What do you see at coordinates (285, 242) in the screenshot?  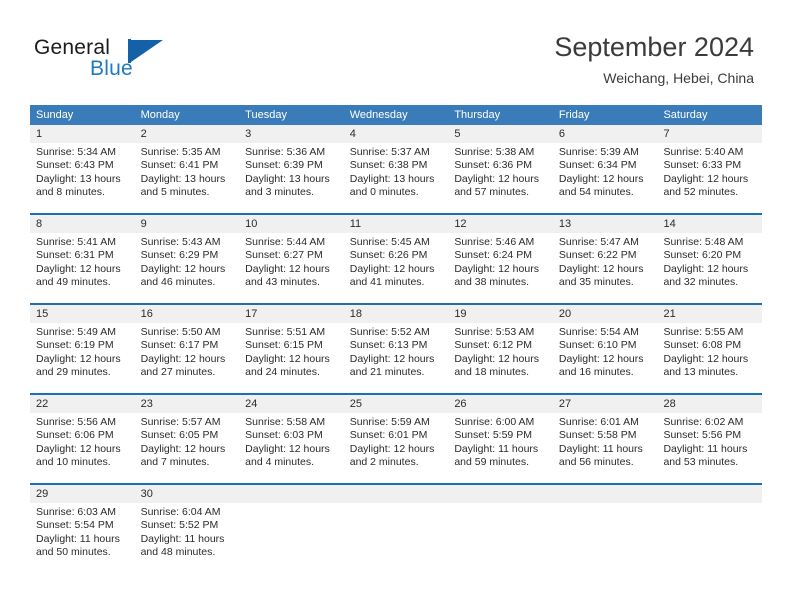 I see `sunrise-text: Sunrise: 5:44 AM` at bounding box center [285, 242].